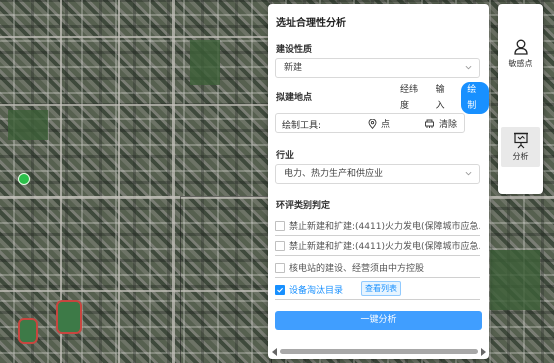 The width and height of the screenshot is (554, 363). Describe the element at coordinates (475, 98) in the screenshot. I see `tab-draw: 绘制` at that location.